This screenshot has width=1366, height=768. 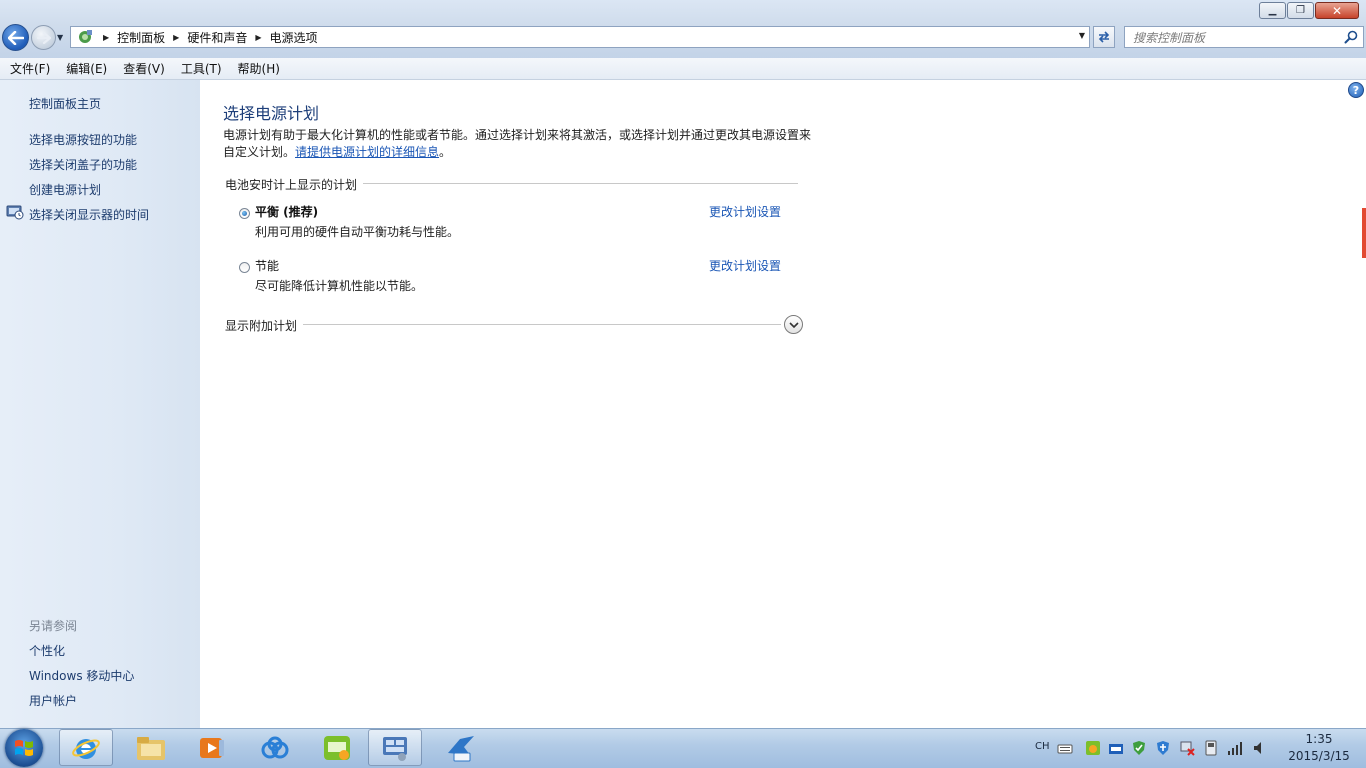 I want to click on menu-help: 帮助(H), so click(x=259, y=69).